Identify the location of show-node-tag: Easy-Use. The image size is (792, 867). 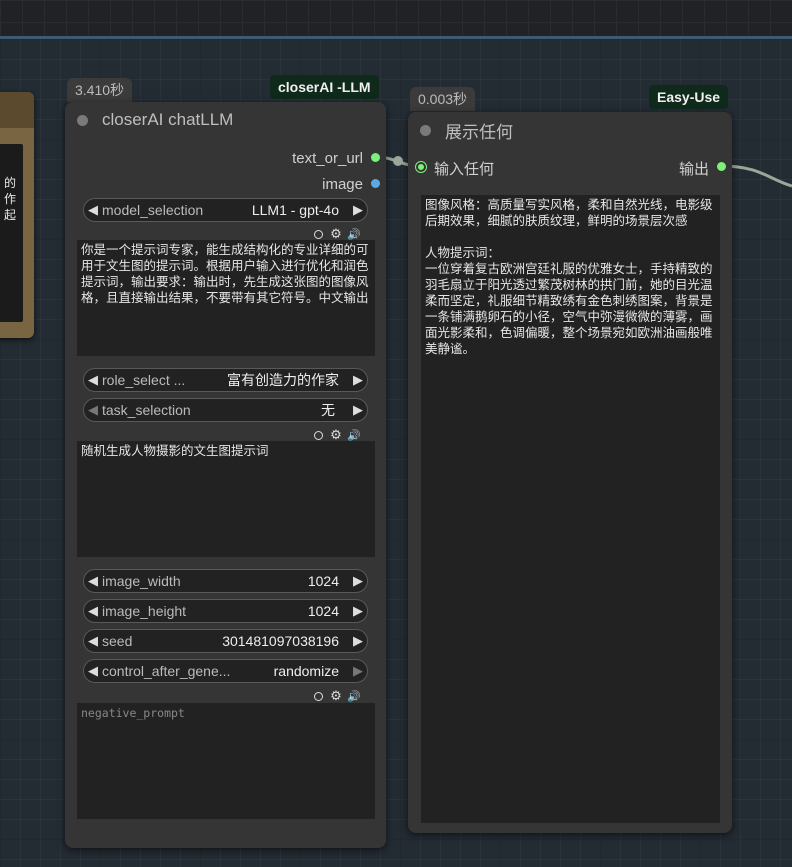
(689, 97).